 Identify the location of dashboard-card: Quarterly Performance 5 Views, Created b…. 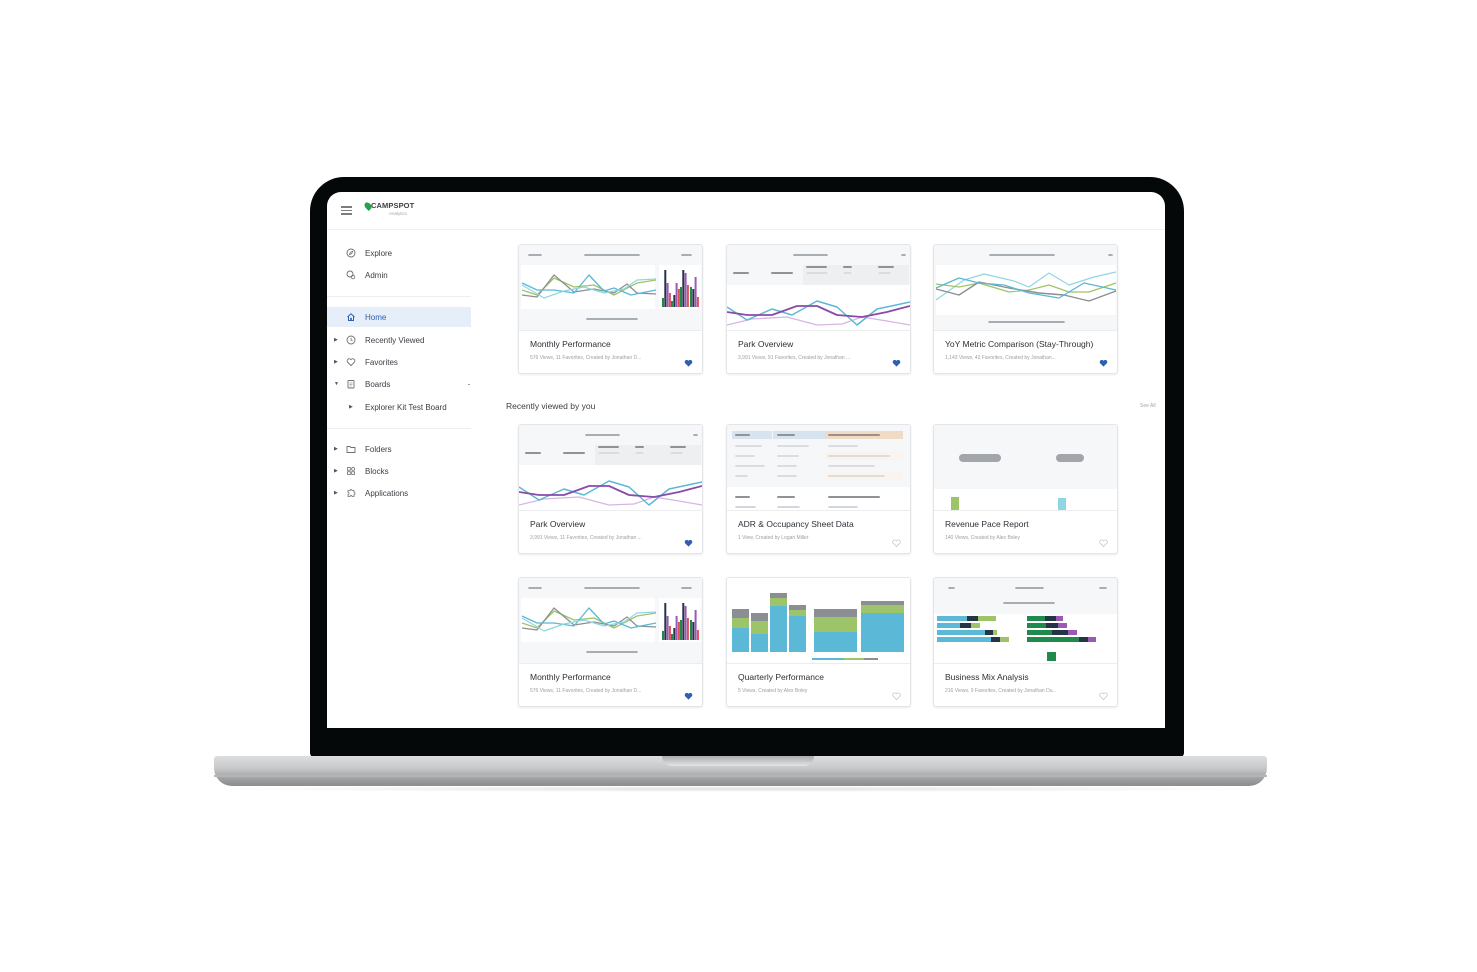
(818, 642).